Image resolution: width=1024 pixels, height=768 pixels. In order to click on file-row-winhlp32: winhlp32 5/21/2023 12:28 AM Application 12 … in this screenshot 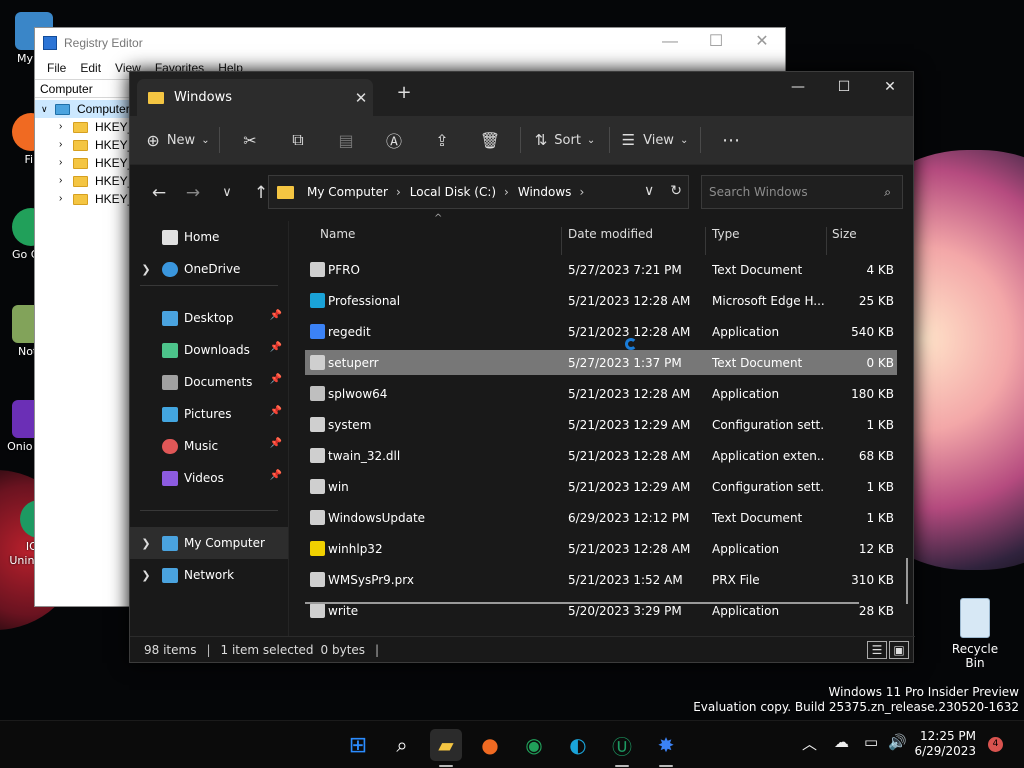, I will do `click(601, 548)`.